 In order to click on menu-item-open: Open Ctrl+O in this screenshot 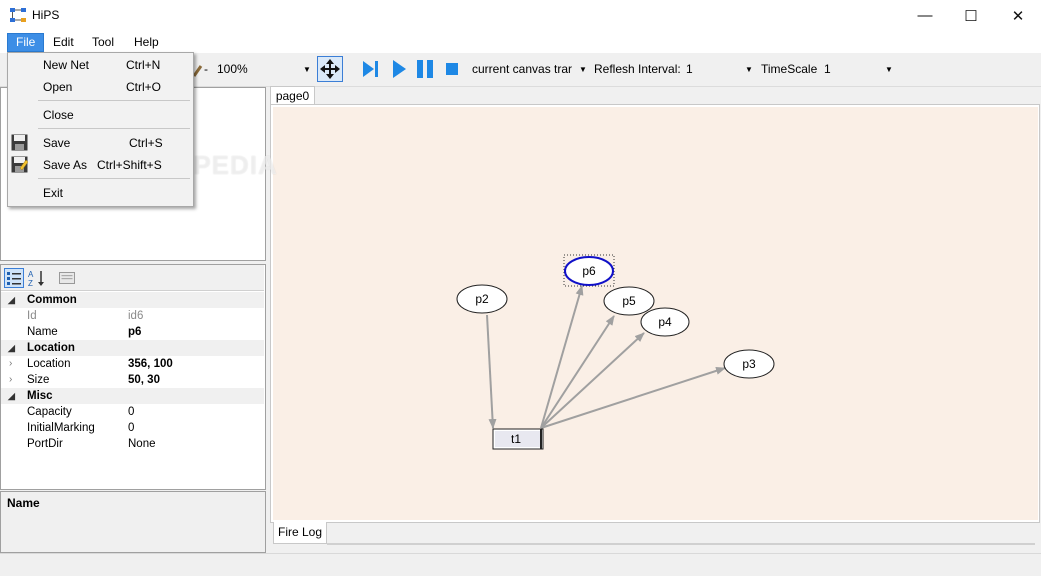, I will do `click(100, 87)`.